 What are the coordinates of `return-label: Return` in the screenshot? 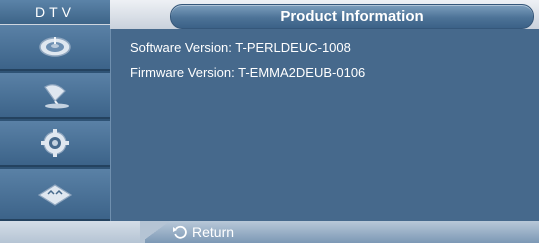 It's located at (213, 232).